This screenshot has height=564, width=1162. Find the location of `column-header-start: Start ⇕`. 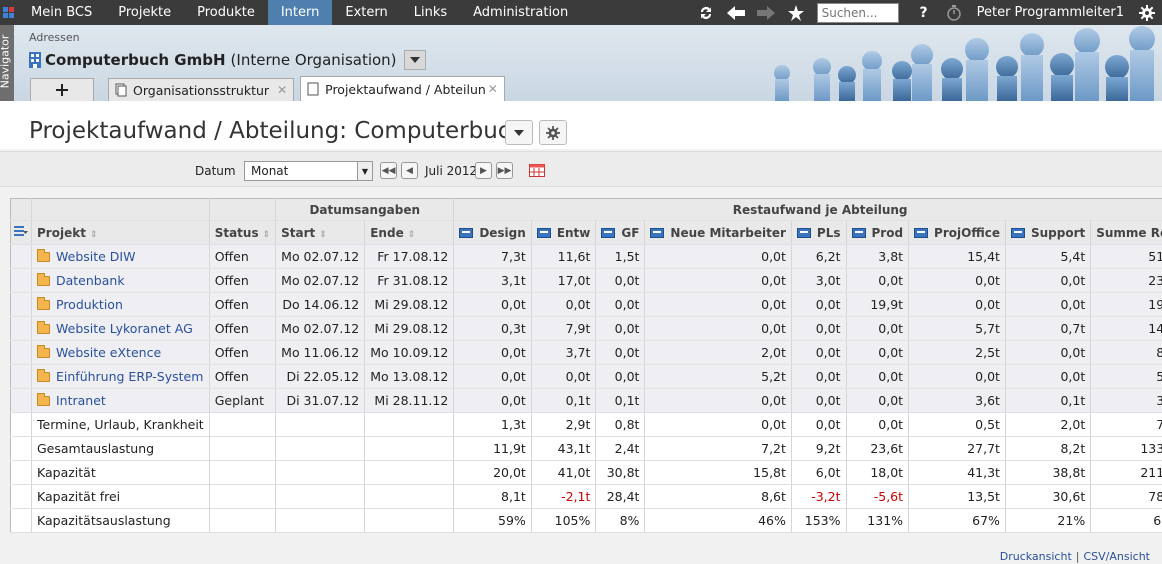

column-header-start: Start ⇕ is located at coordinates (320, 232).